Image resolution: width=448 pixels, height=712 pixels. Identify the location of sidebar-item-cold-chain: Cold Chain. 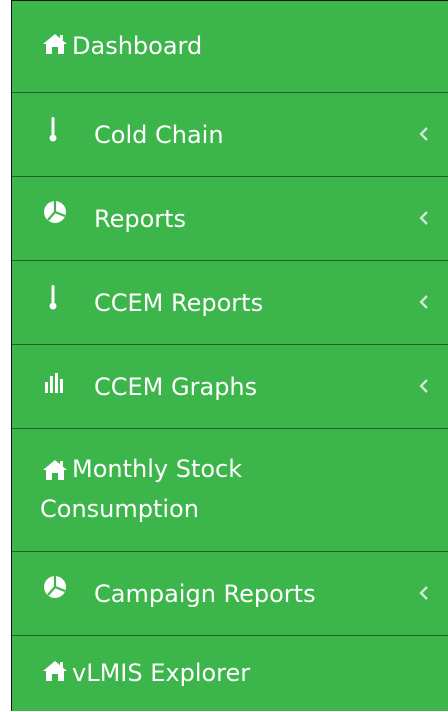
(230, 135).